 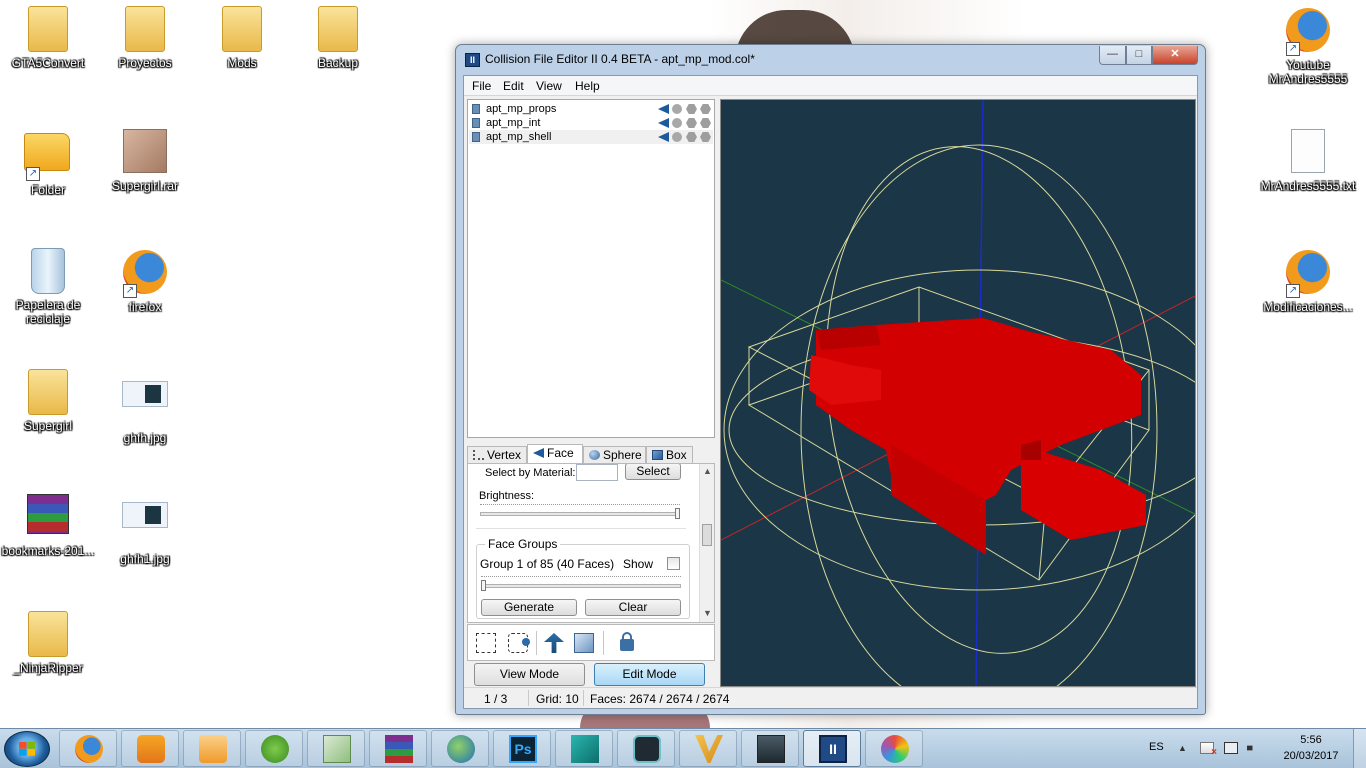 I want to click on tab-sphere: Sphere, so click(x=614, y=455).